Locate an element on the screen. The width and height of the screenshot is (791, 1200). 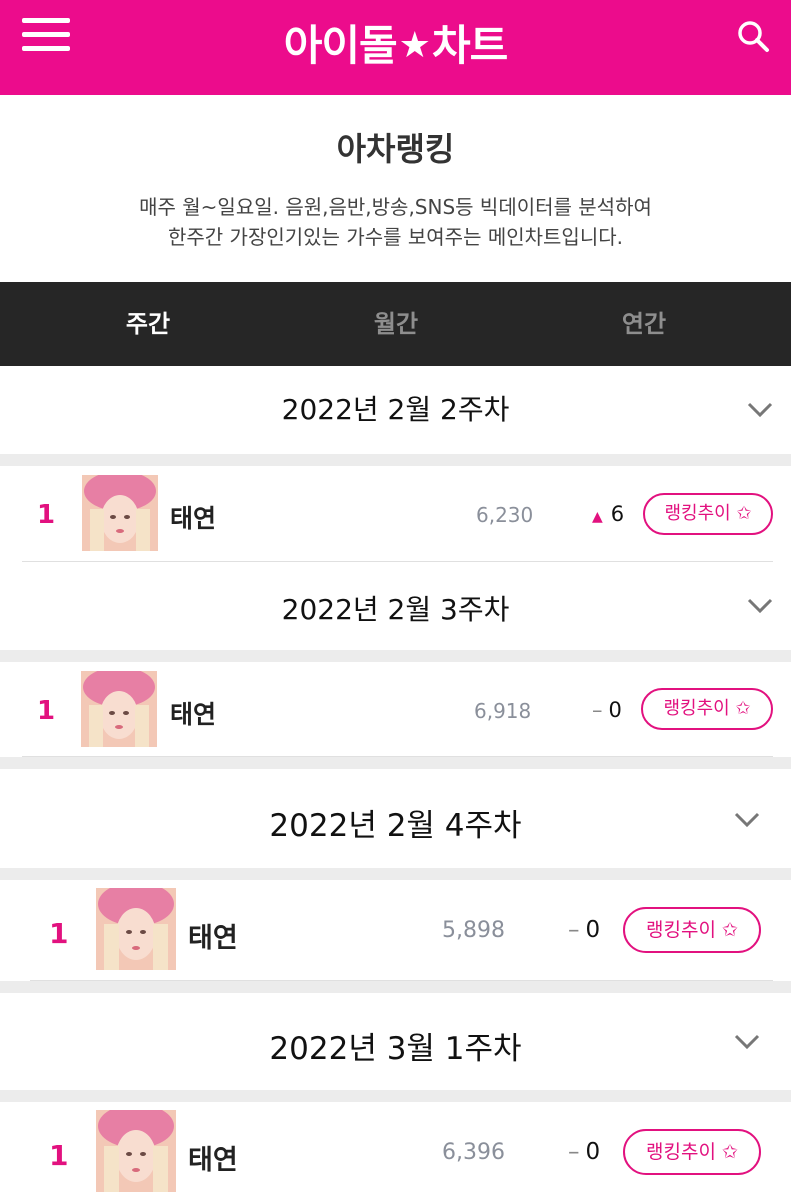
week-title: 2022년 2월 2주차 is located at coordinates (395, 409).